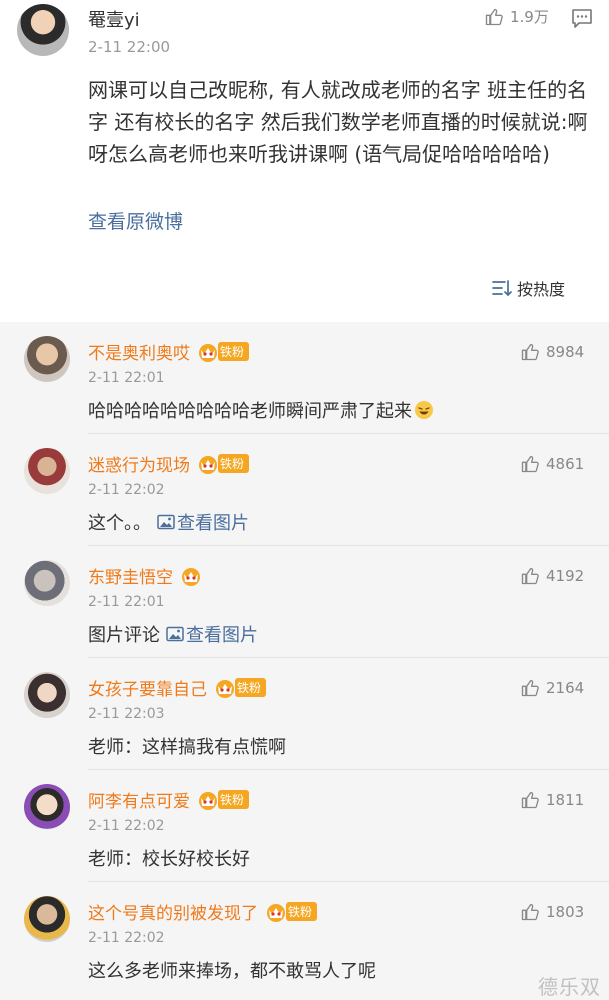 This screenshot has width=609, height=1000. Describe the element at coordinates (424, 410) in the screenshot. I see `laughing-face-icon` at that location.